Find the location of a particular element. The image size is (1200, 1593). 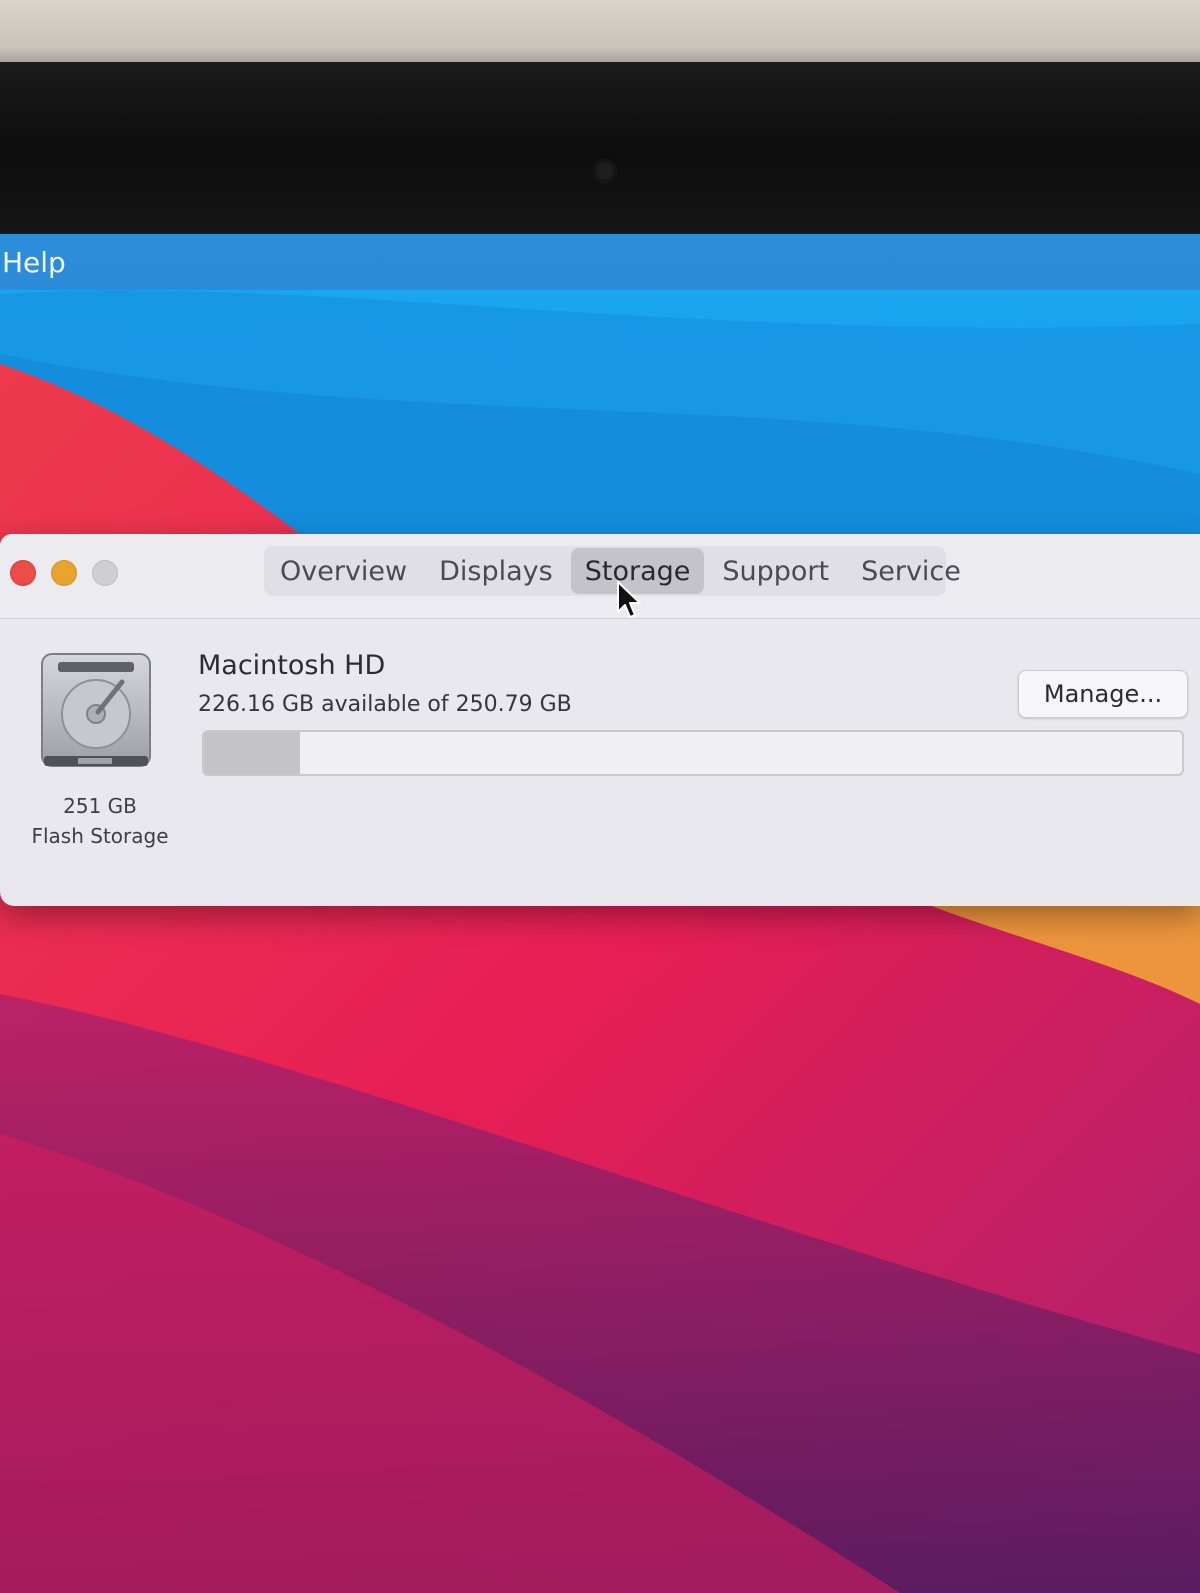

tab-displays: Displays is located at coordinates (496, 571).